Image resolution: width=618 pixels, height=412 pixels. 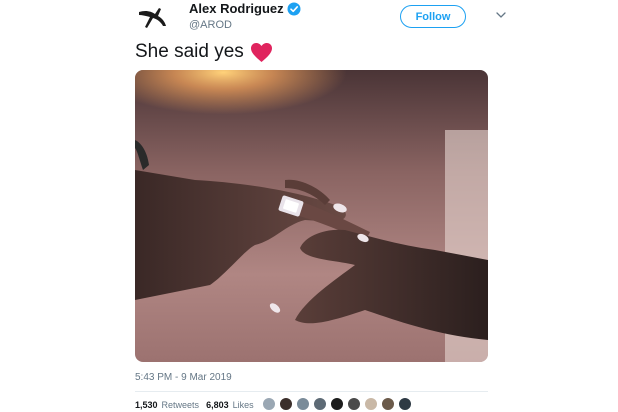 I want to click on likers-avatars, so click(x=337, y=404).